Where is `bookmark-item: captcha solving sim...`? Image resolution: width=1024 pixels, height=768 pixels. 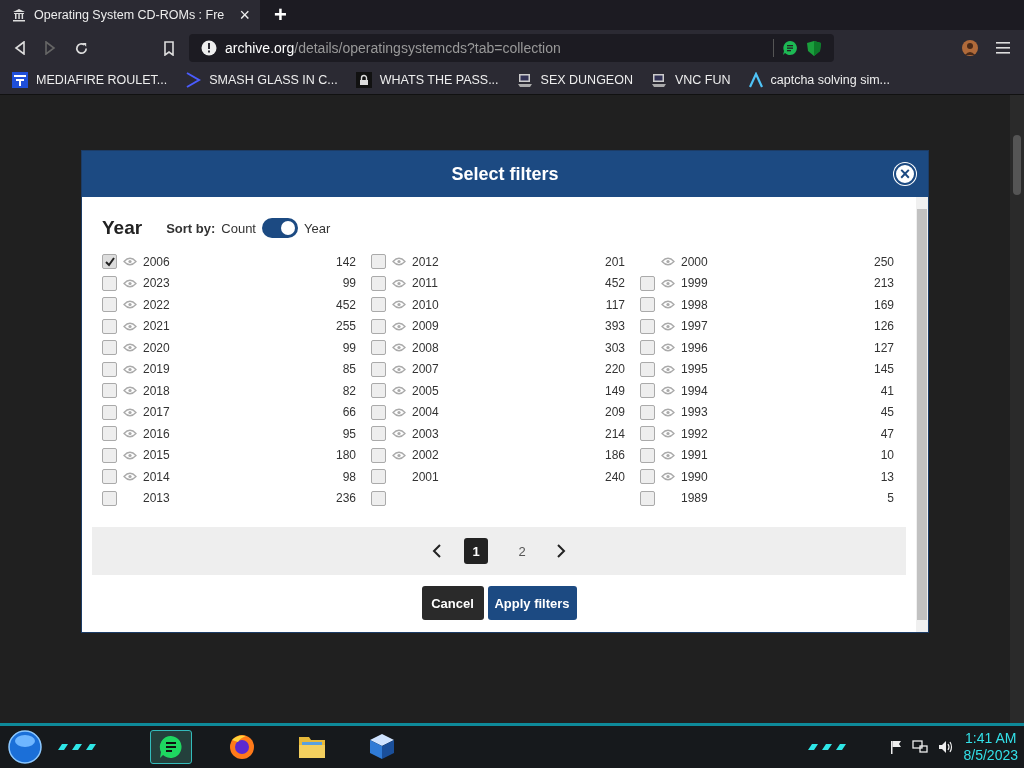 bookmark-item: captcha solving sim... is located at coordinates (819, 80).